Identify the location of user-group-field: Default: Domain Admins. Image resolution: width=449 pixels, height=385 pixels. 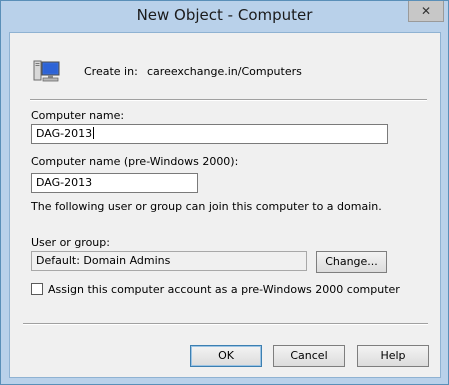
(169, 261).